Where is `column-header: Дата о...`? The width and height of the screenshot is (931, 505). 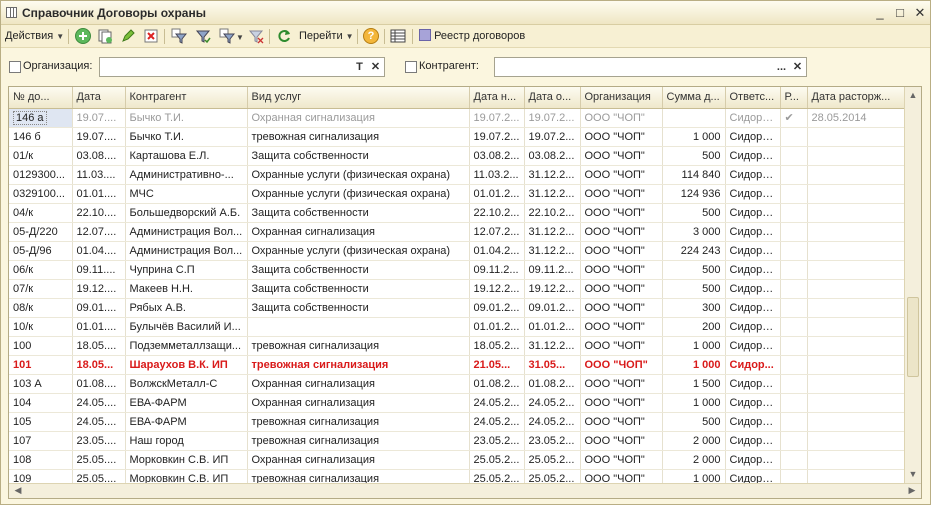 column-header: Дата о... is located at coordinates (552, 98).